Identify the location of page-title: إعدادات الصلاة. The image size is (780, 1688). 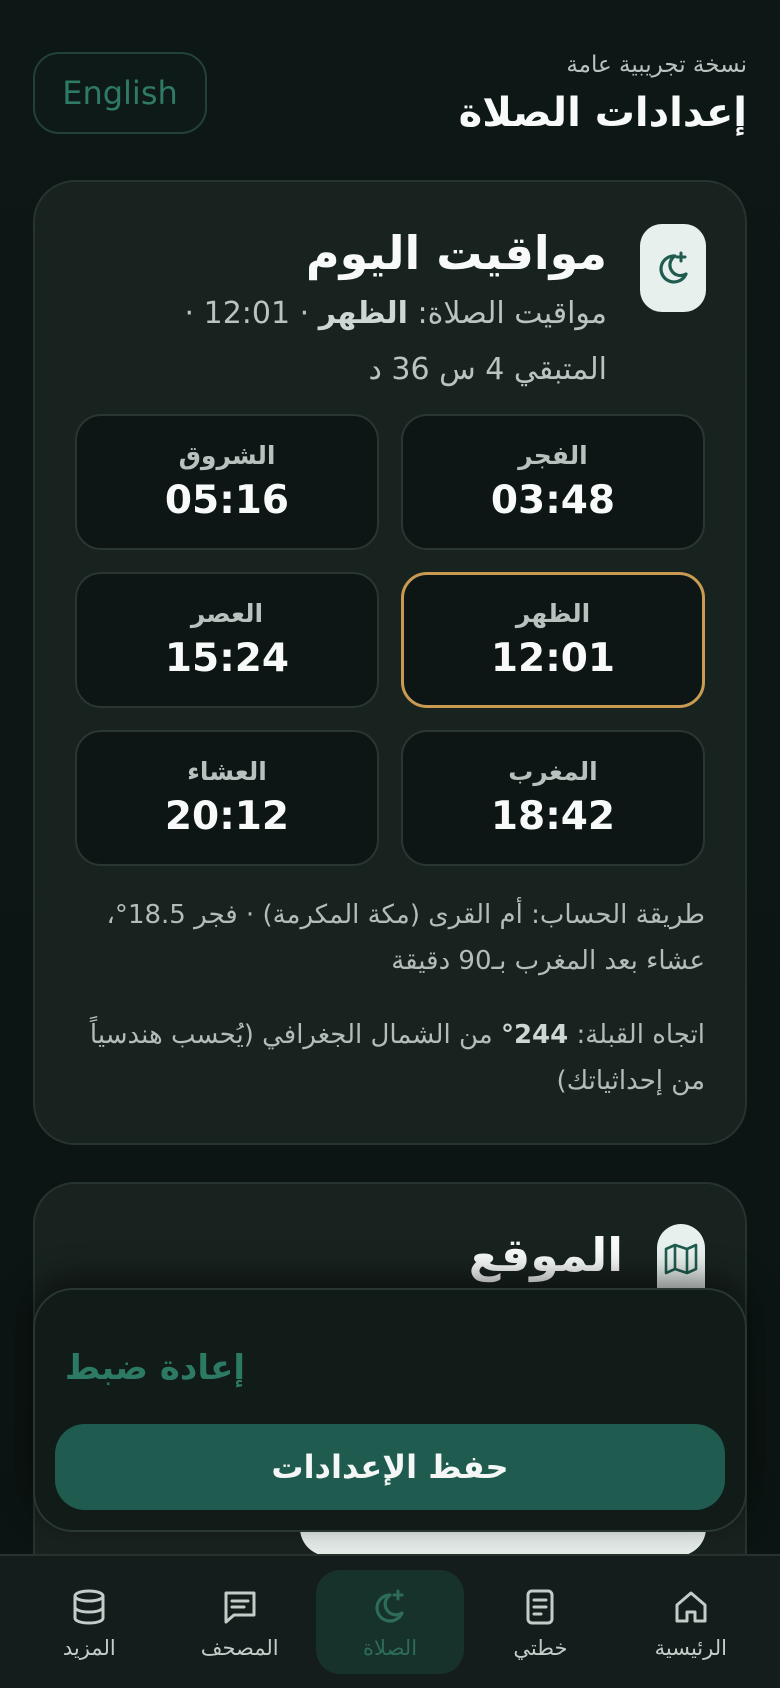
(602, 113).